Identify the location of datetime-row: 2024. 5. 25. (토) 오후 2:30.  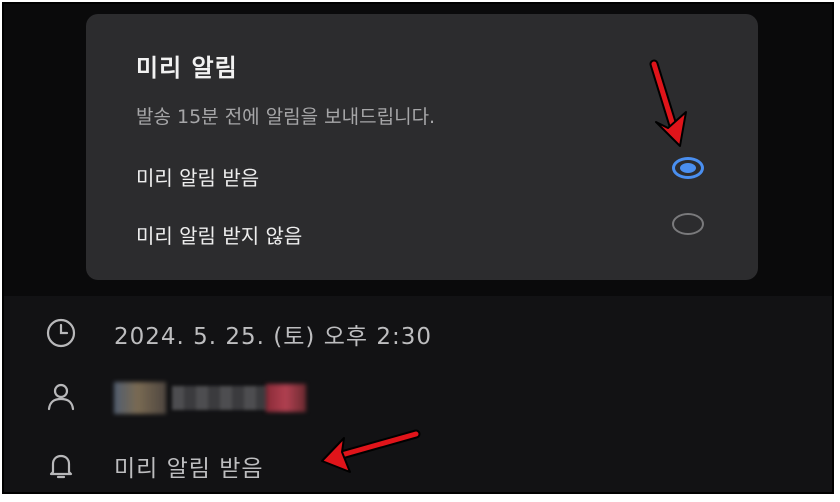
(418, 333).